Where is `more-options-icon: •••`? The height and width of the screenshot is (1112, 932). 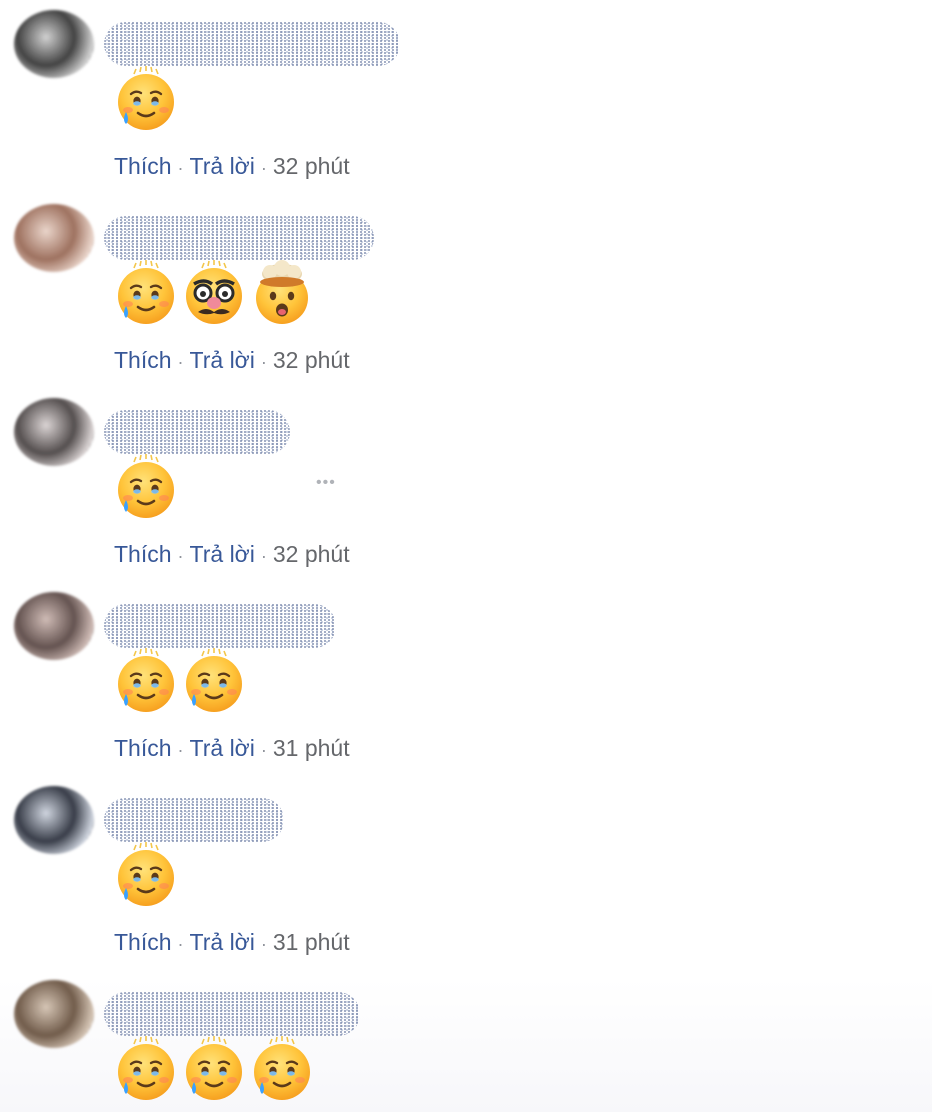
more-options-icon: ••• is located at coordinates (326, 483).